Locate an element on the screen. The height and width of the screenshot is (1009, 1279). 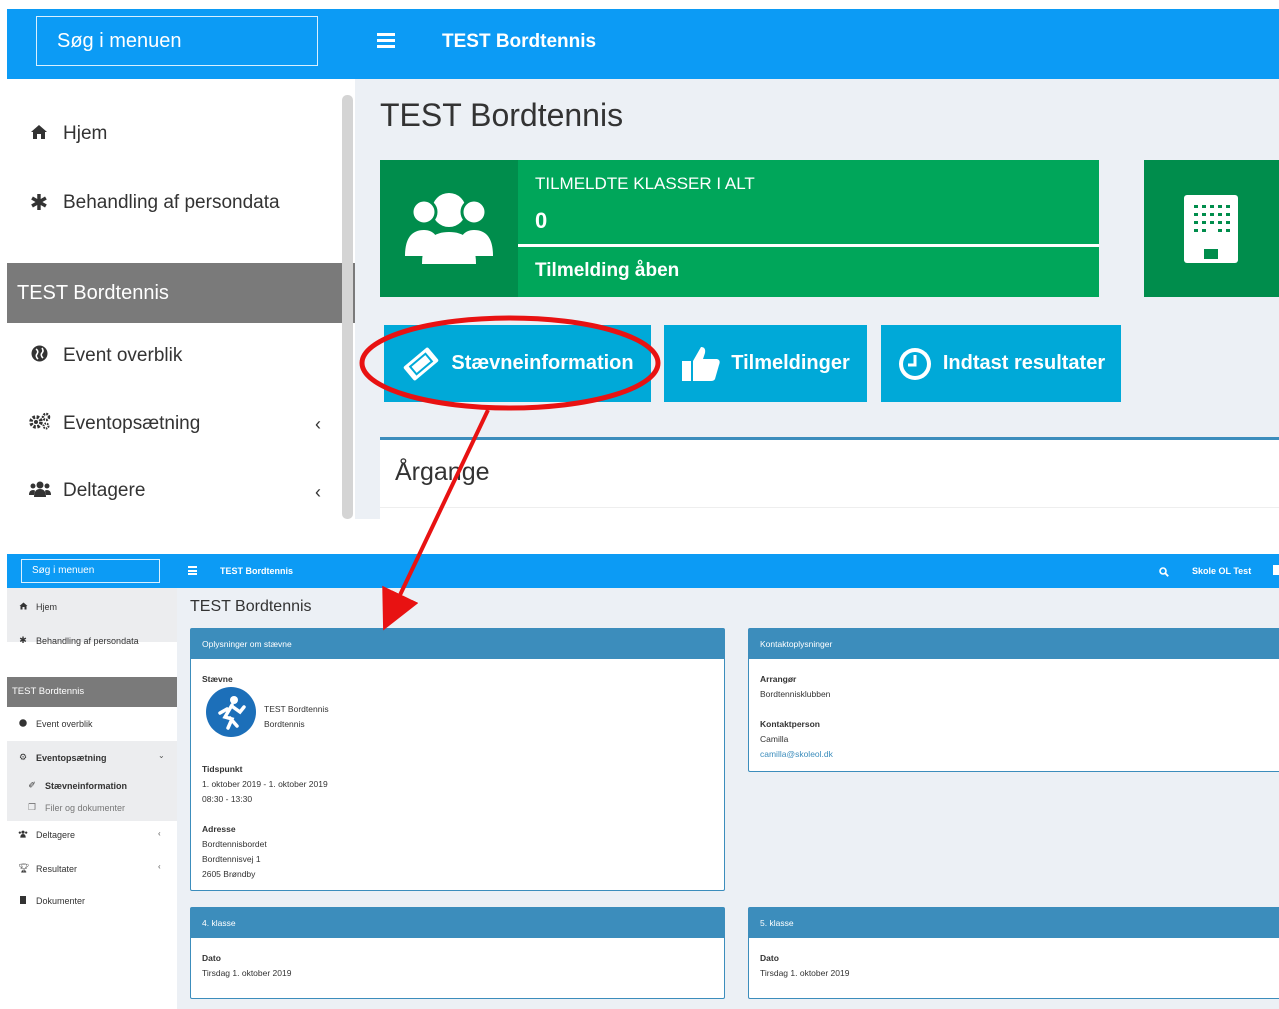
email-link: camilla@skoleol.dk is located at coordinates (796, 754).